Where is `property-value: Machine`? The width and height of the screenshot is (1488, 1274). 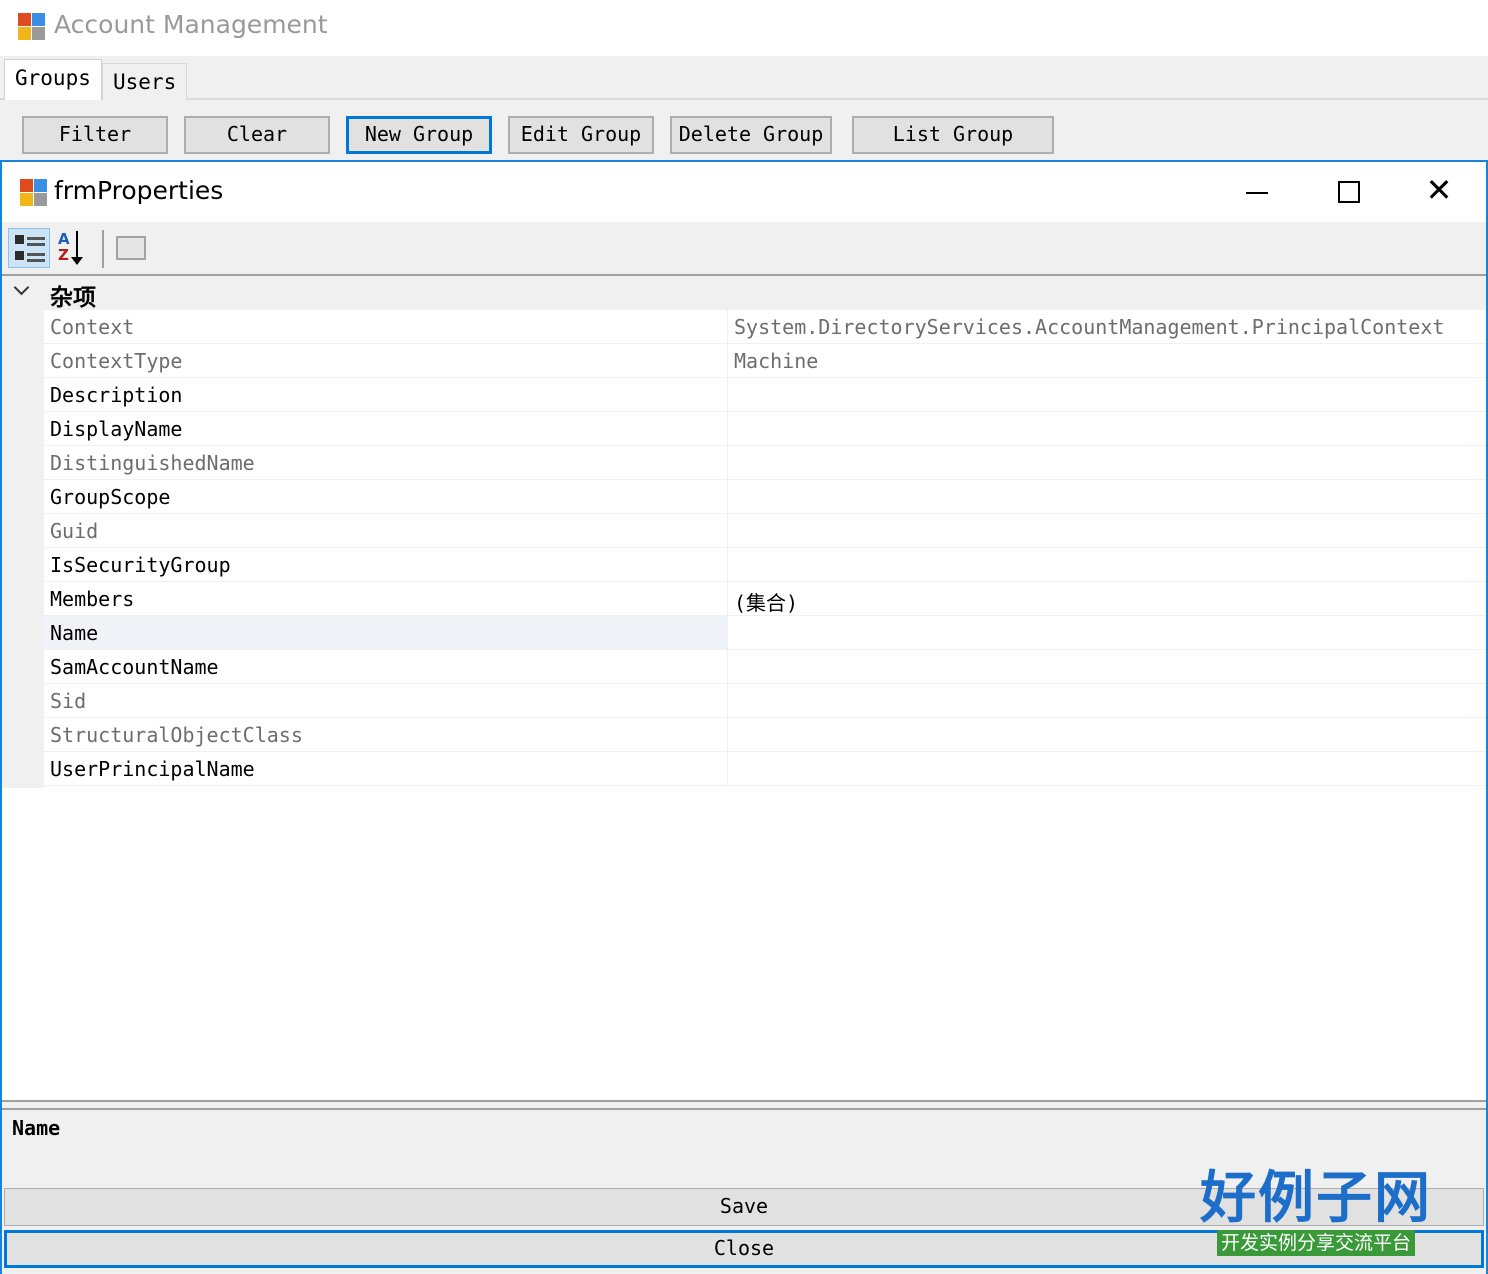
property-value: Machine is located at coordinates (1108, 360).